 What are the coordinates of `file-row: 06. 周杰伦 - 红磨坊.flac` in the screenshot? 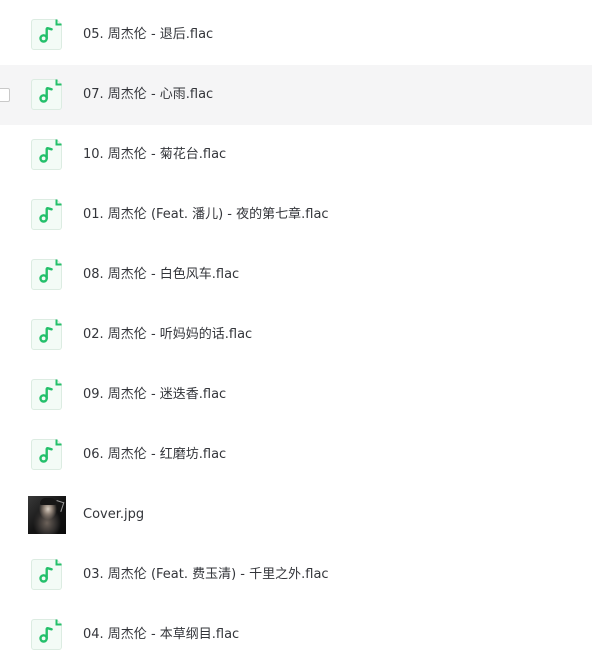 It's located at (296, 455).